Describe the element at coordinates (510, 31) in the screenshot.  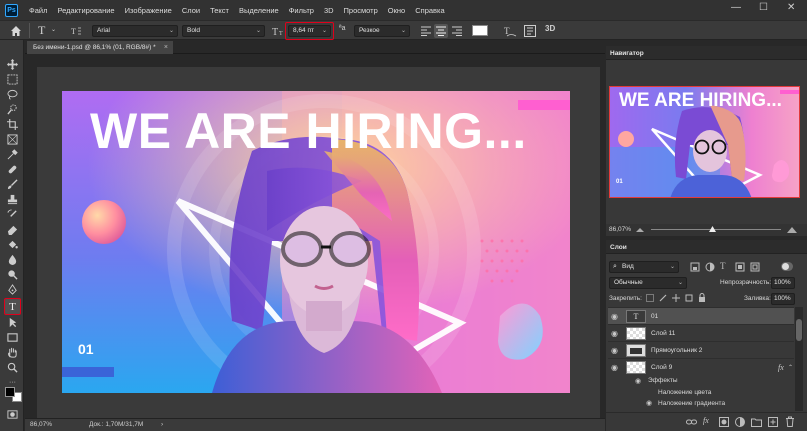
I see `warp-text-icon: T` at that location.